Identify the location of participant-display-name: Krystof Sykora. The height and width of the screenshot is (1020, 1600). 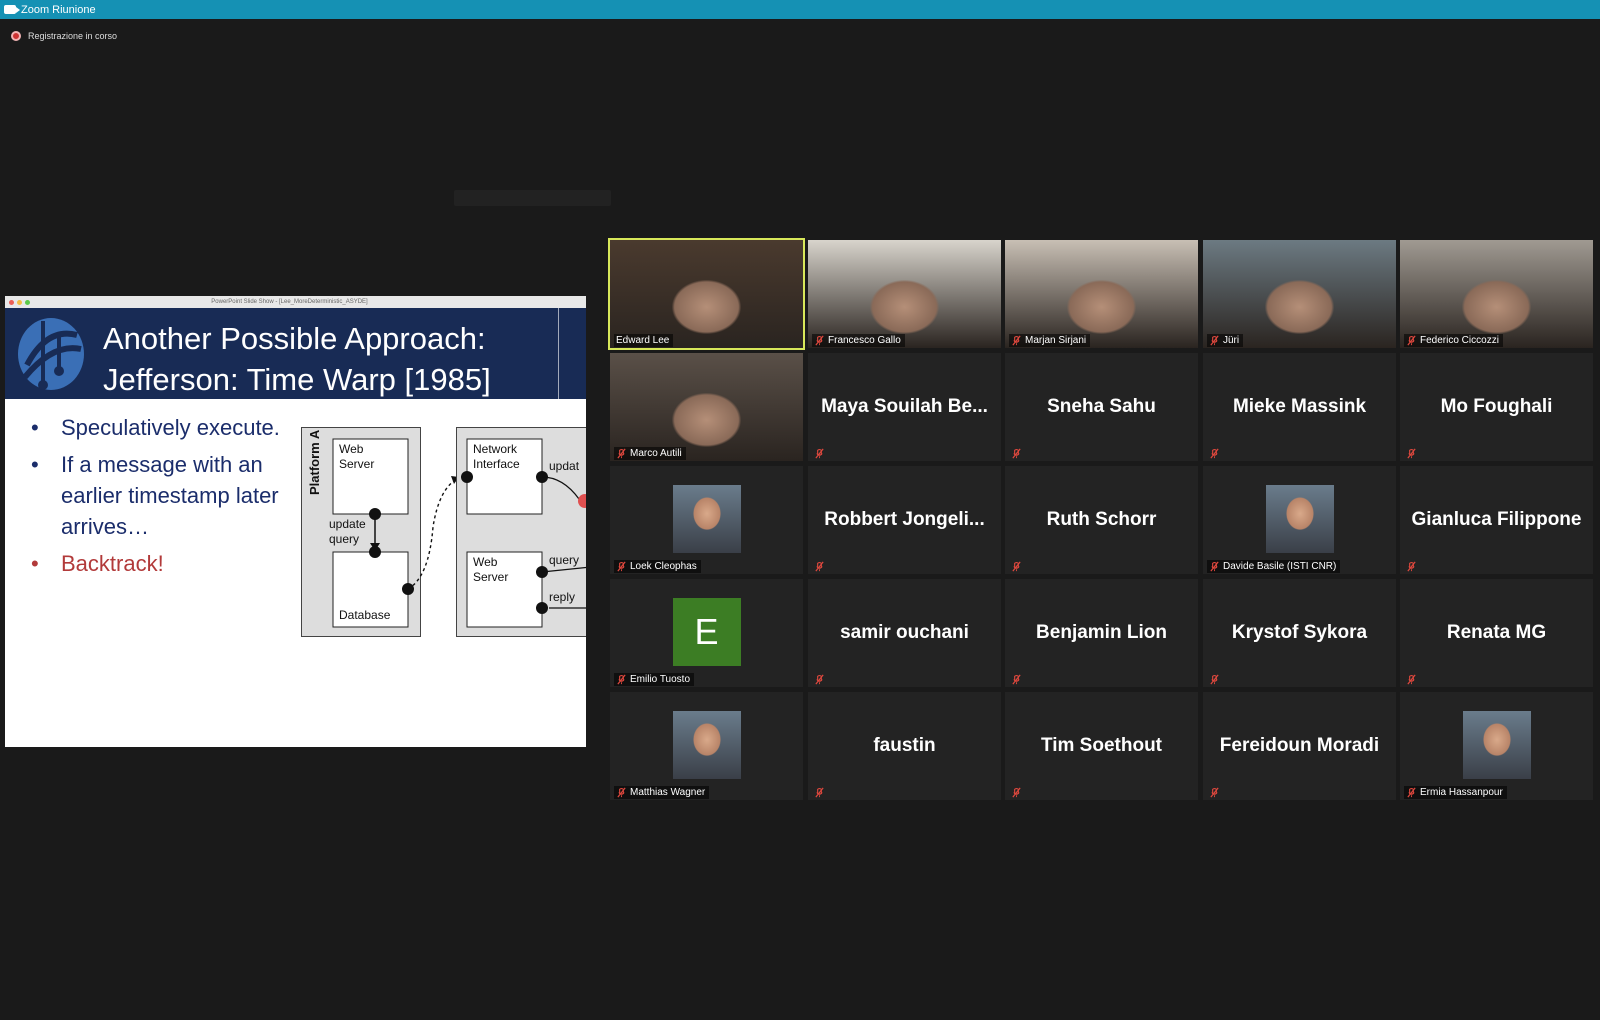
(1299, 632).